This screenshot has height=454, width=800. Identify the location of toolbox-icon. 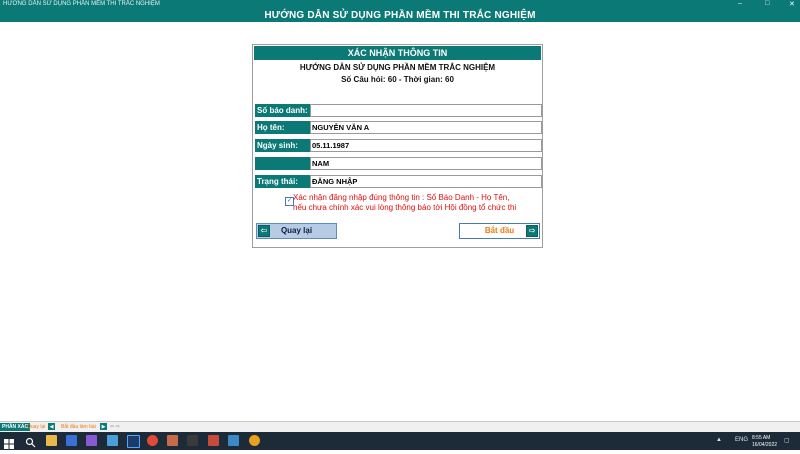
(213, 440).